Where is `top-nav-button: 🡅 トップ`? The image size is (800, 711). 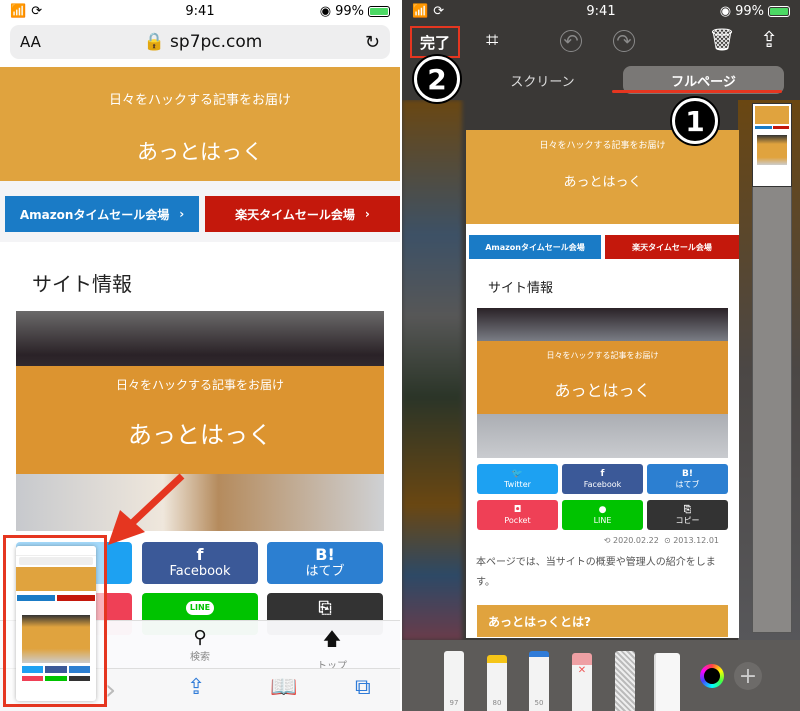 top-nav-button: 🡅 トップ is located at coordinates (332, 649).